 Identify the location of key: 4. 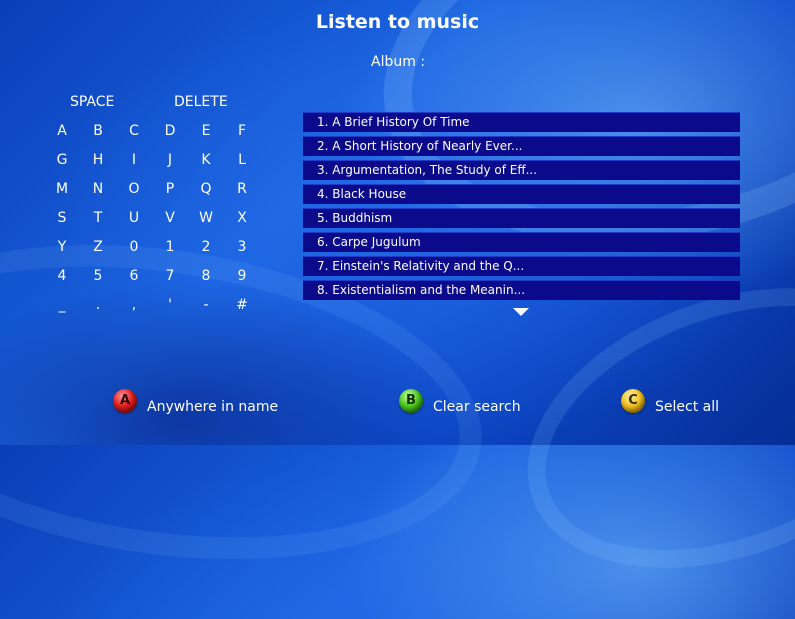
(62, 276).